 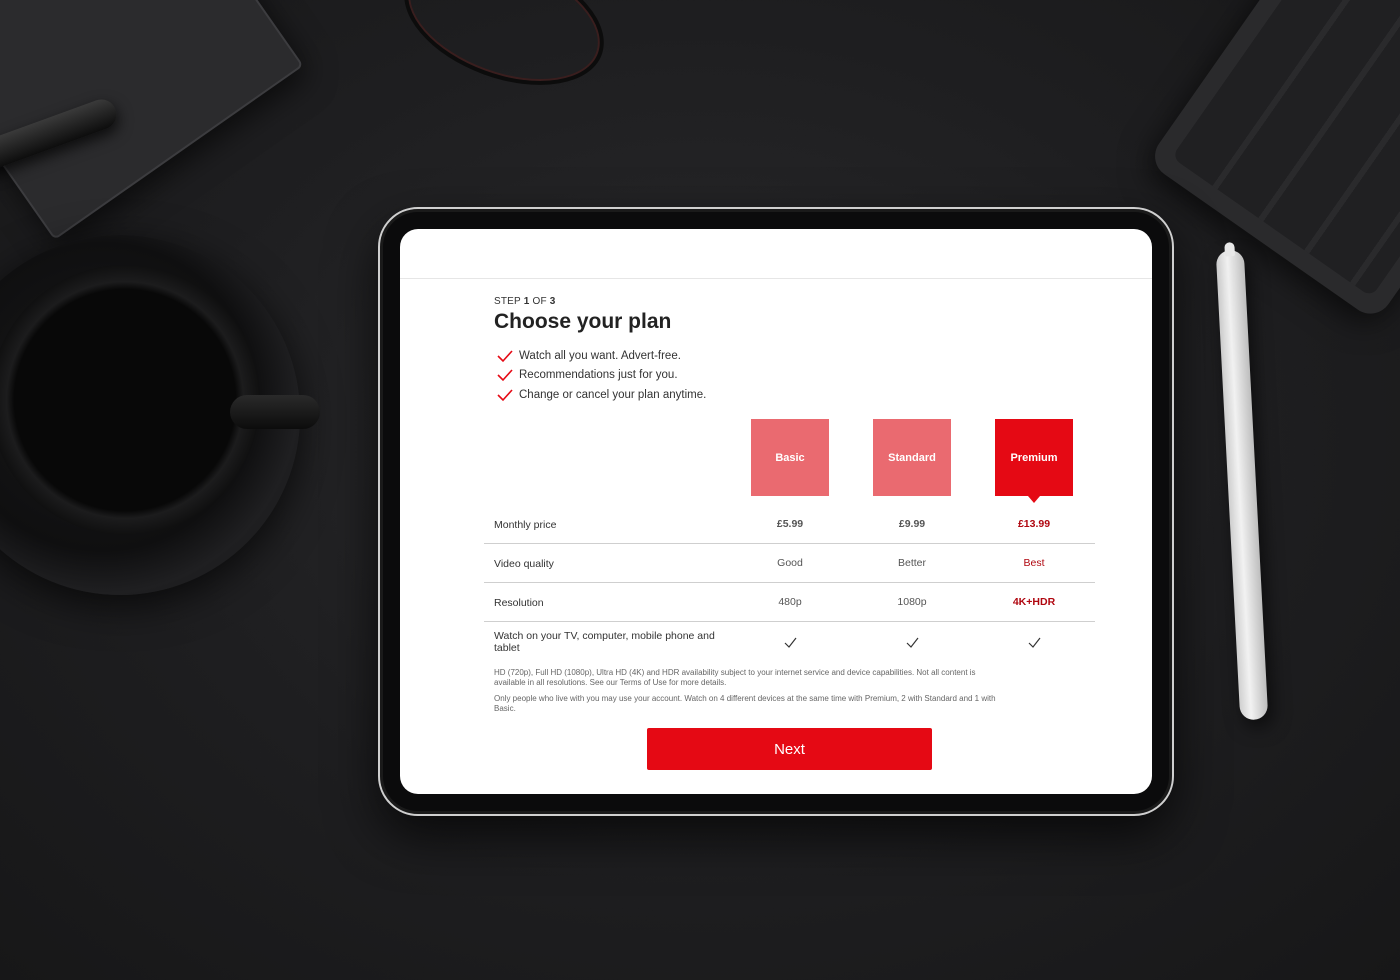 I want to click on price-standard: £9.99, so click(x=912, y=524).